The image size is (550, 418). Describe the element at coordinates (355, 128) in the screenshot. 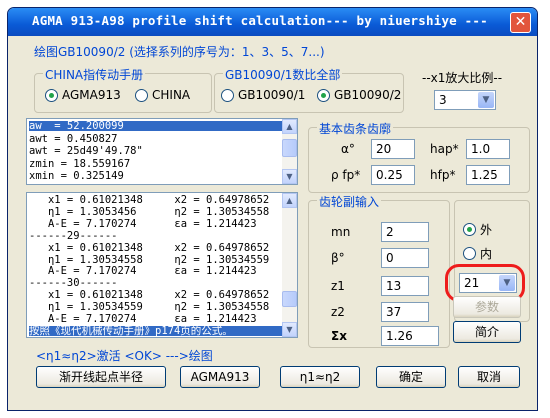

I see `basic-rack-label: 基本齿条齿廓` at that location.